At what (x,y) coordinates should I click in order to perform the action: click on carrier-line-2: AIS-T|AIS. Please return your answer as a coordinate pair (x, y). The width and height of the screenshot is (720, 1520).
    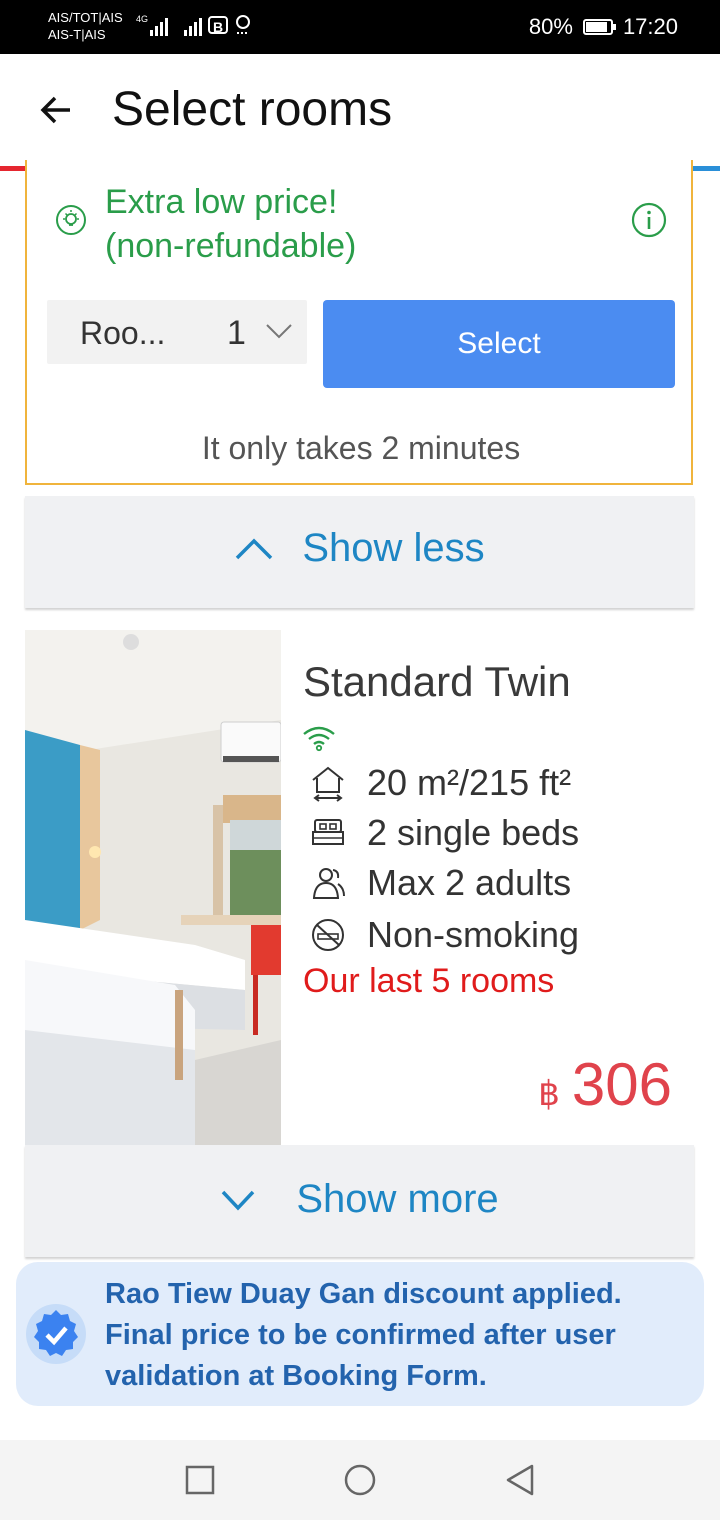
    Looking at the image, I should click on (77, 34).